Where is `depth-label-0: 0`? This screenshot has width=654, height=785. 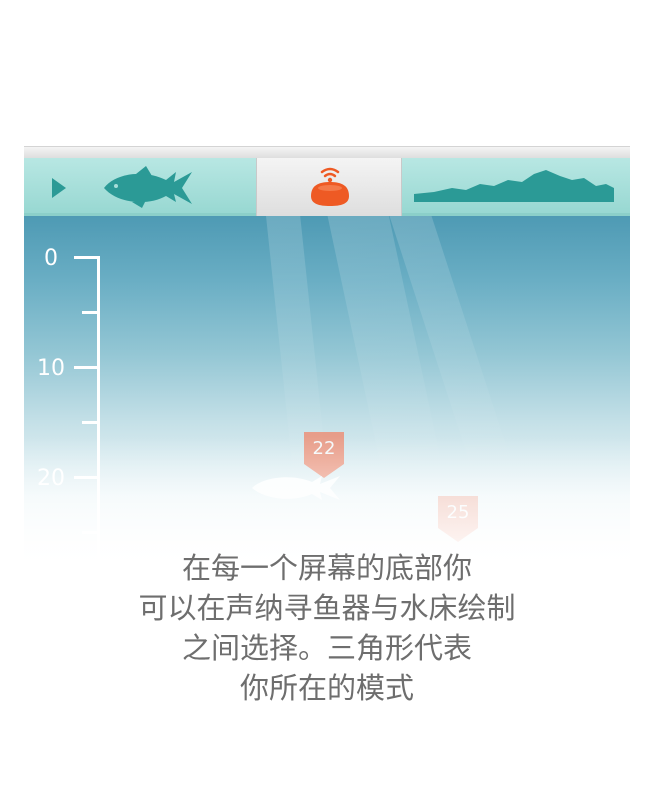 depth-label-0: 0 is located at coordinates (51, 258).